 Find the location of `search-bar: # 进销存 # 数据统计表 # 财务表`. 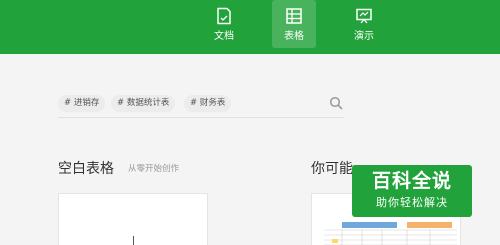

search-bar: # 进销存 # 数据统计表 # 财务表 is located at coordinates (201, 103).